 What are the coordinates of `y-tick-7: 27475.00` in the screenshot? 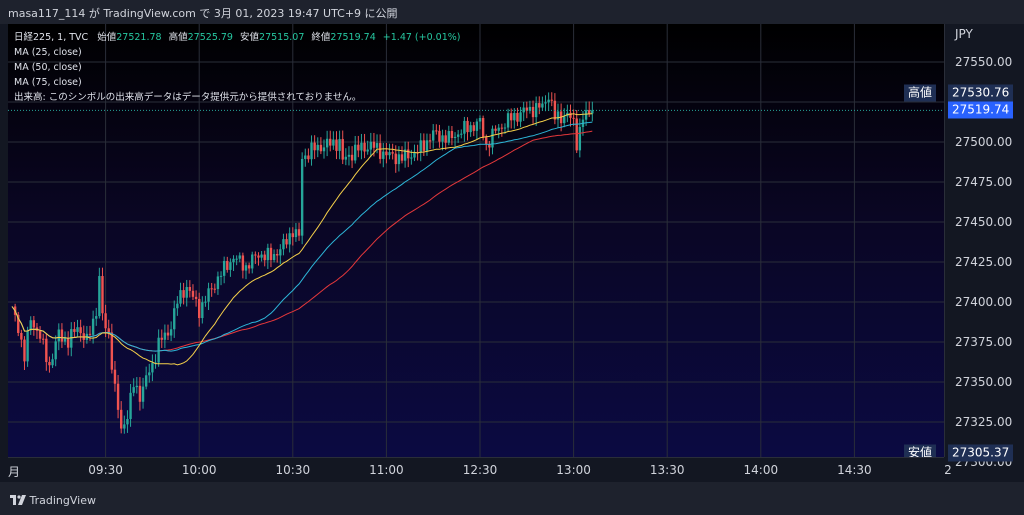 It's located at (984, 182).